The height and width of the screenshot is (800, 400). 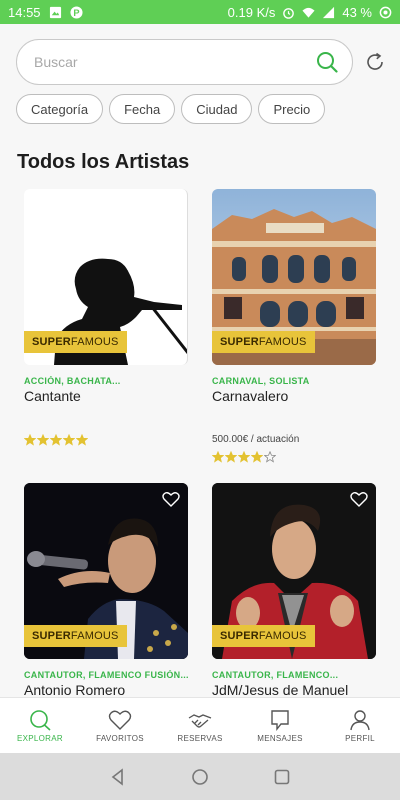 I want to click on artist-card: SUPERFAMOUS ACCIÓN, BACHATA... Cantante, so click(x=106, y=317).